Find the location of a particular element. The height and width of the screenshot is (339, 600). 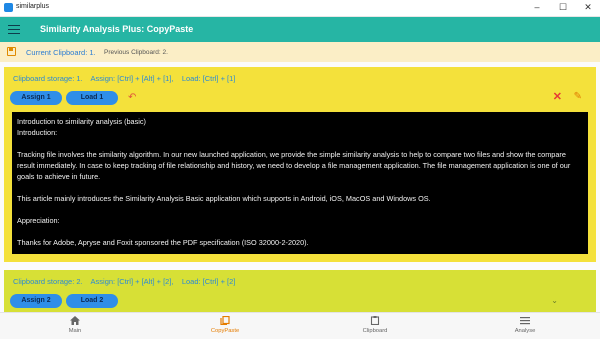

content-line: Appreciation: is located at coordinates (38, 220).